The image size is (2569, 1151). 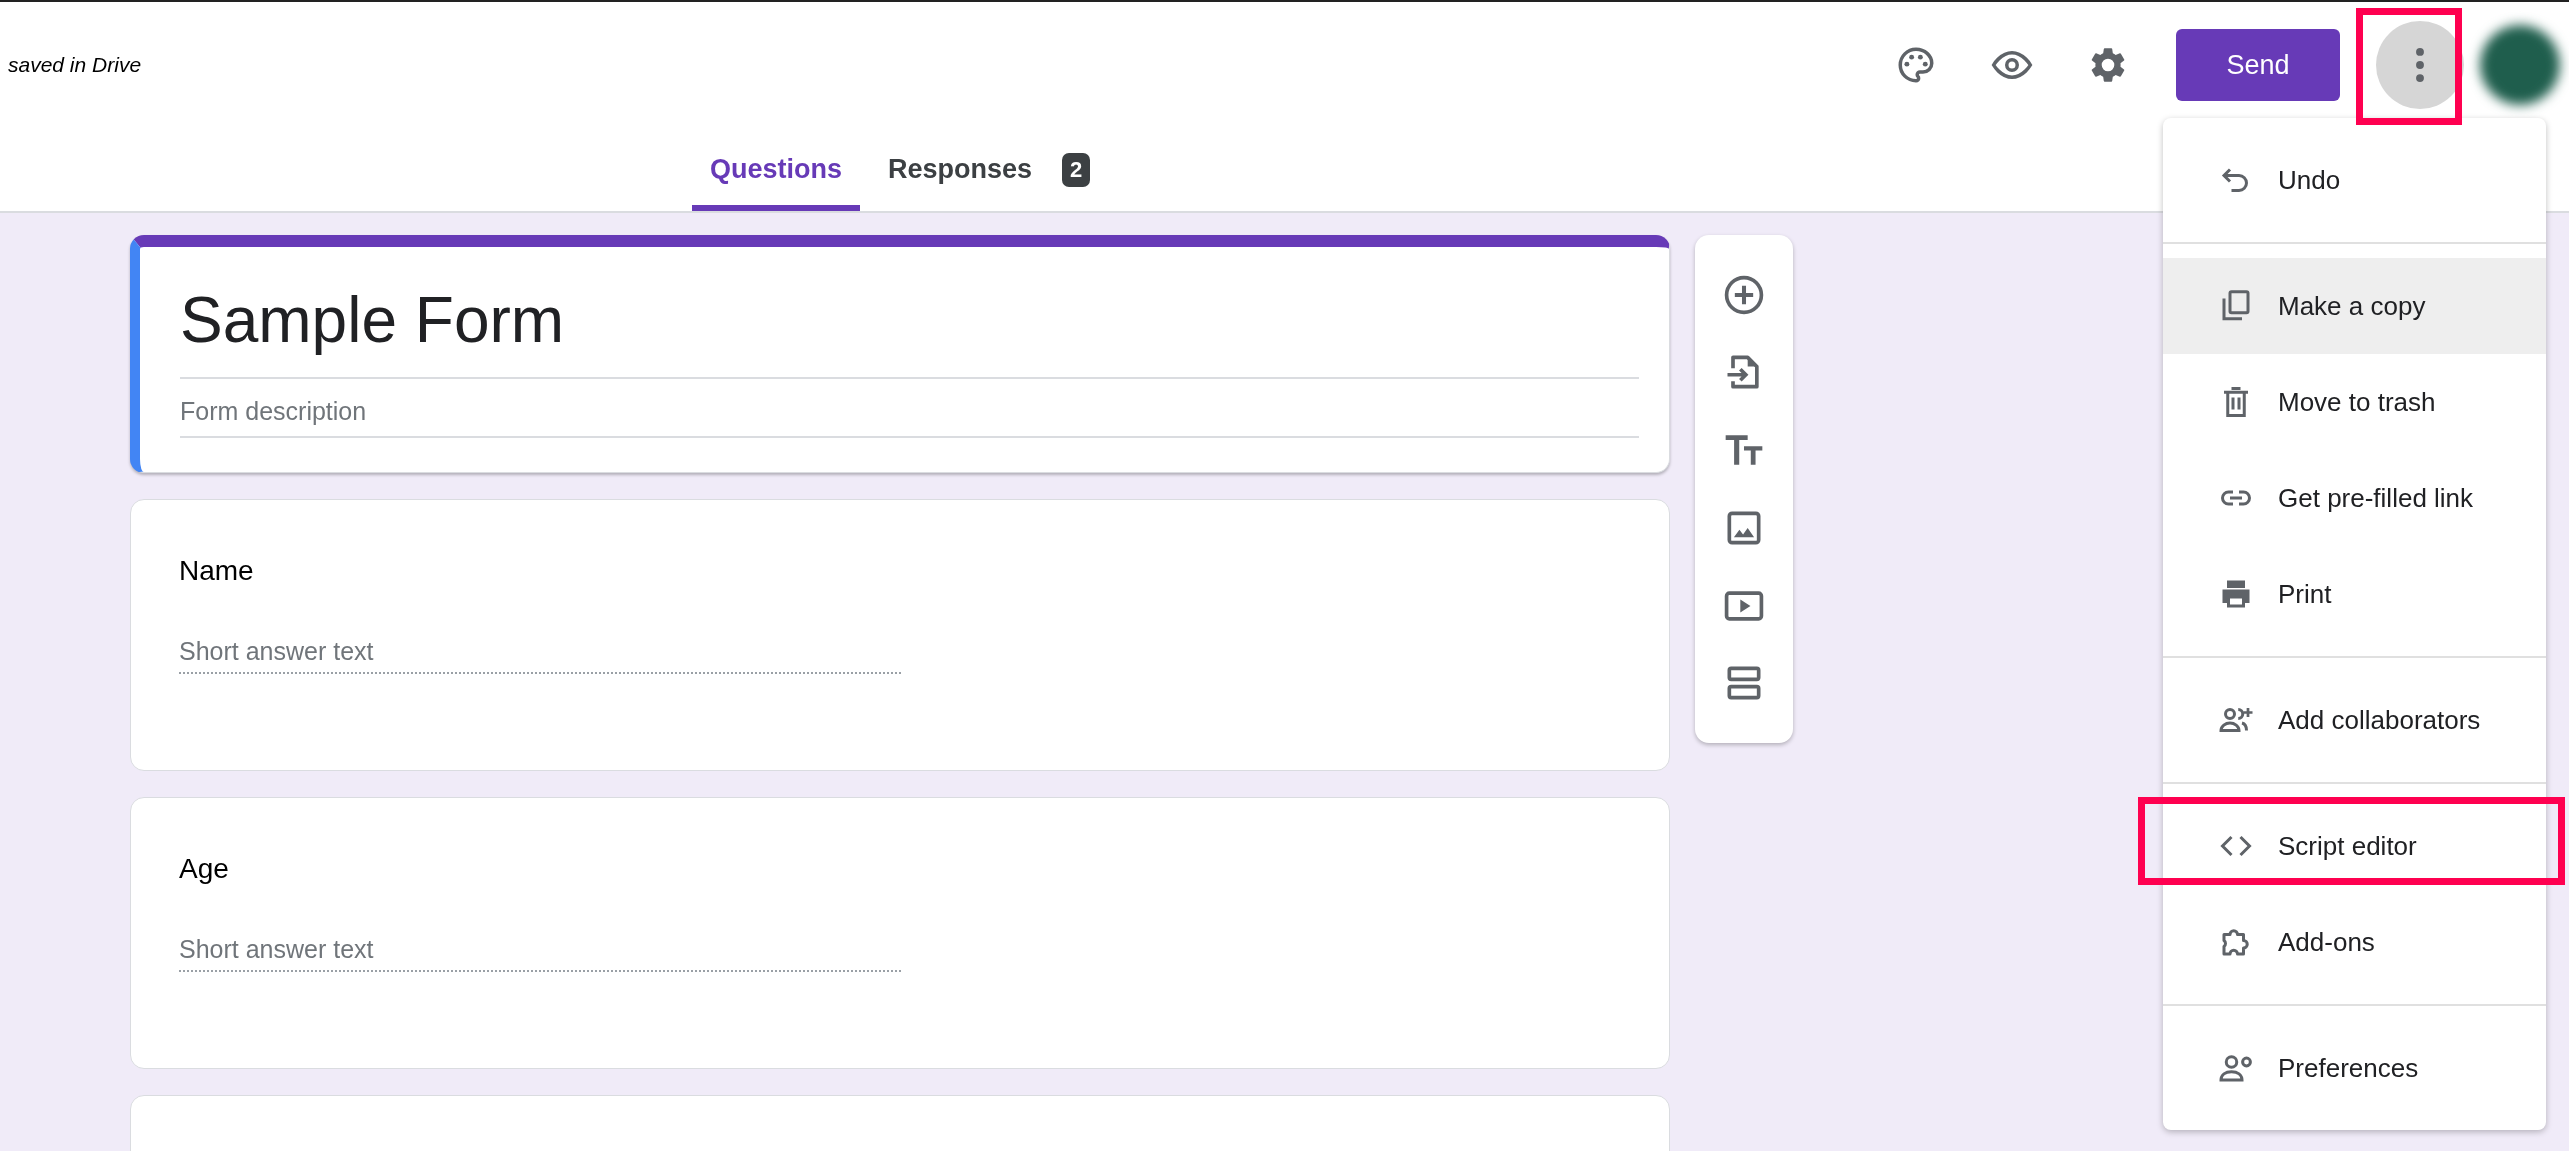 What do you see at coordinates (75, 65) in the screenshot?
I see `save-status: saved in Drive` at bounding box center [75, 65].